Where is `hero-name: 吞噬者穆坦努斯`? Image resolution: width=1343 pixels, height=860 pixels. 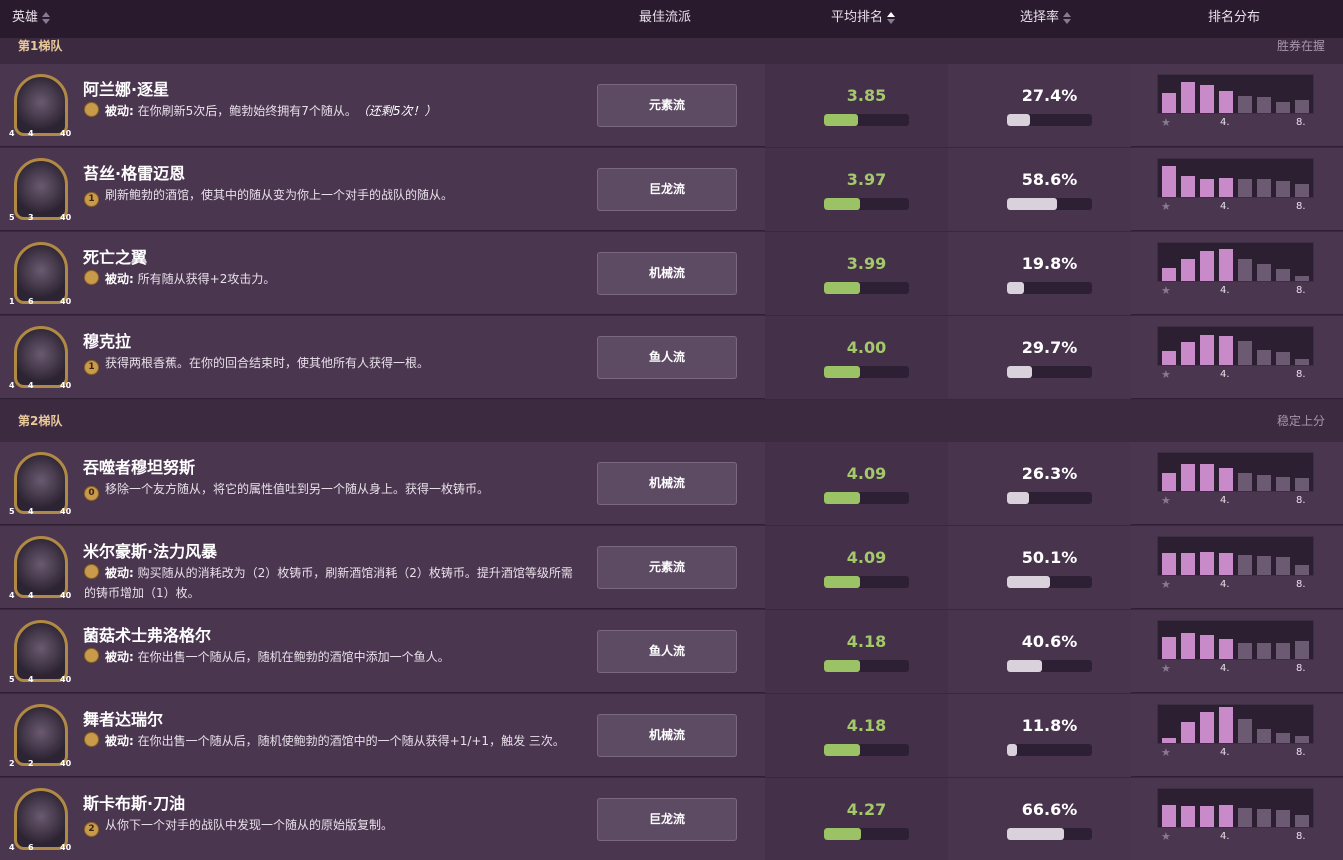 hero-name: 吞噬者穆坦努斯 is located at coordinates (139, 466).